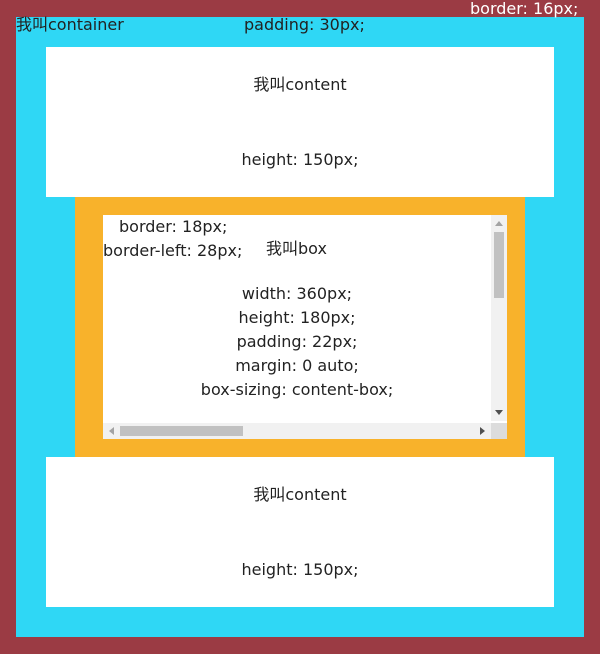  Describe the element at coordinates (70, 24) in the screenshot. I see `container-label: 我叫container` at that location.